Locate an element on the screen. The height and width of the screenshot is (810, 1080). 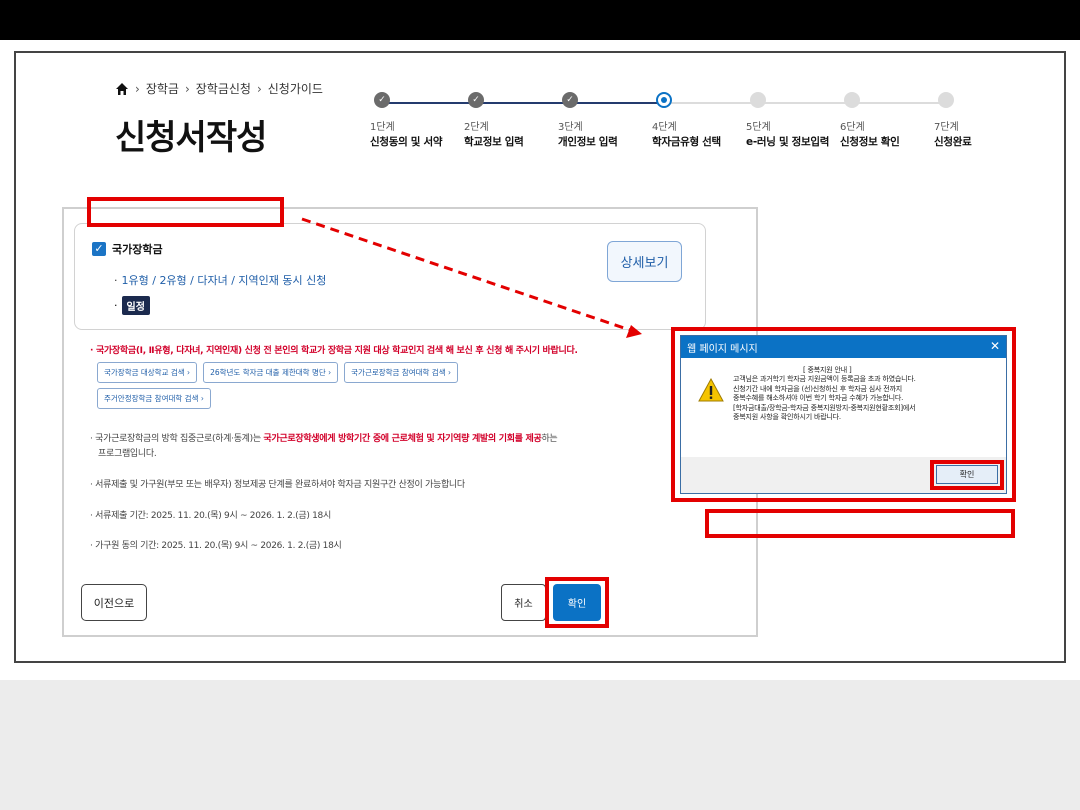
step-number: 2단계 is located at coordinates (476, 127).